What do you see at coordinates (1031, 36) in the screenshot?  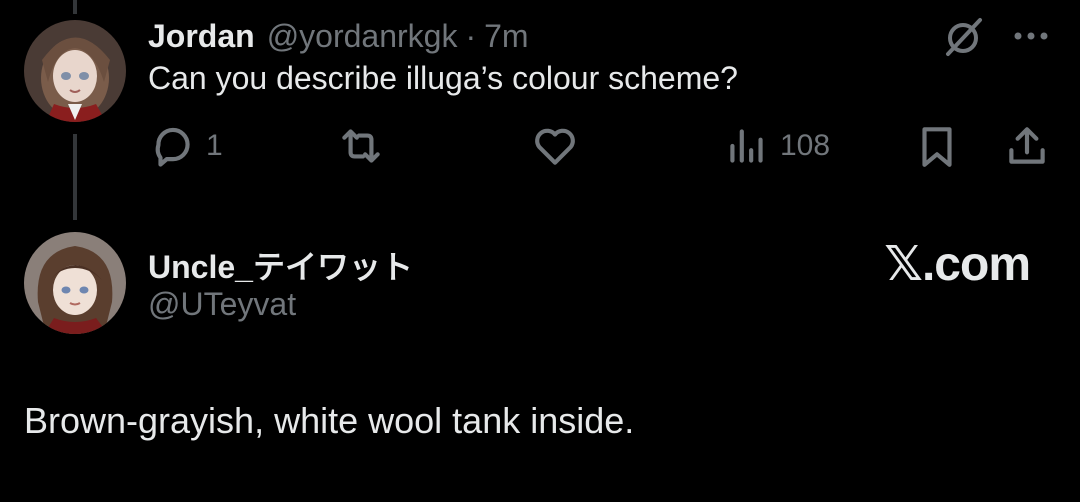 I see `more-options-icon` at bounding box center [1031, 36].